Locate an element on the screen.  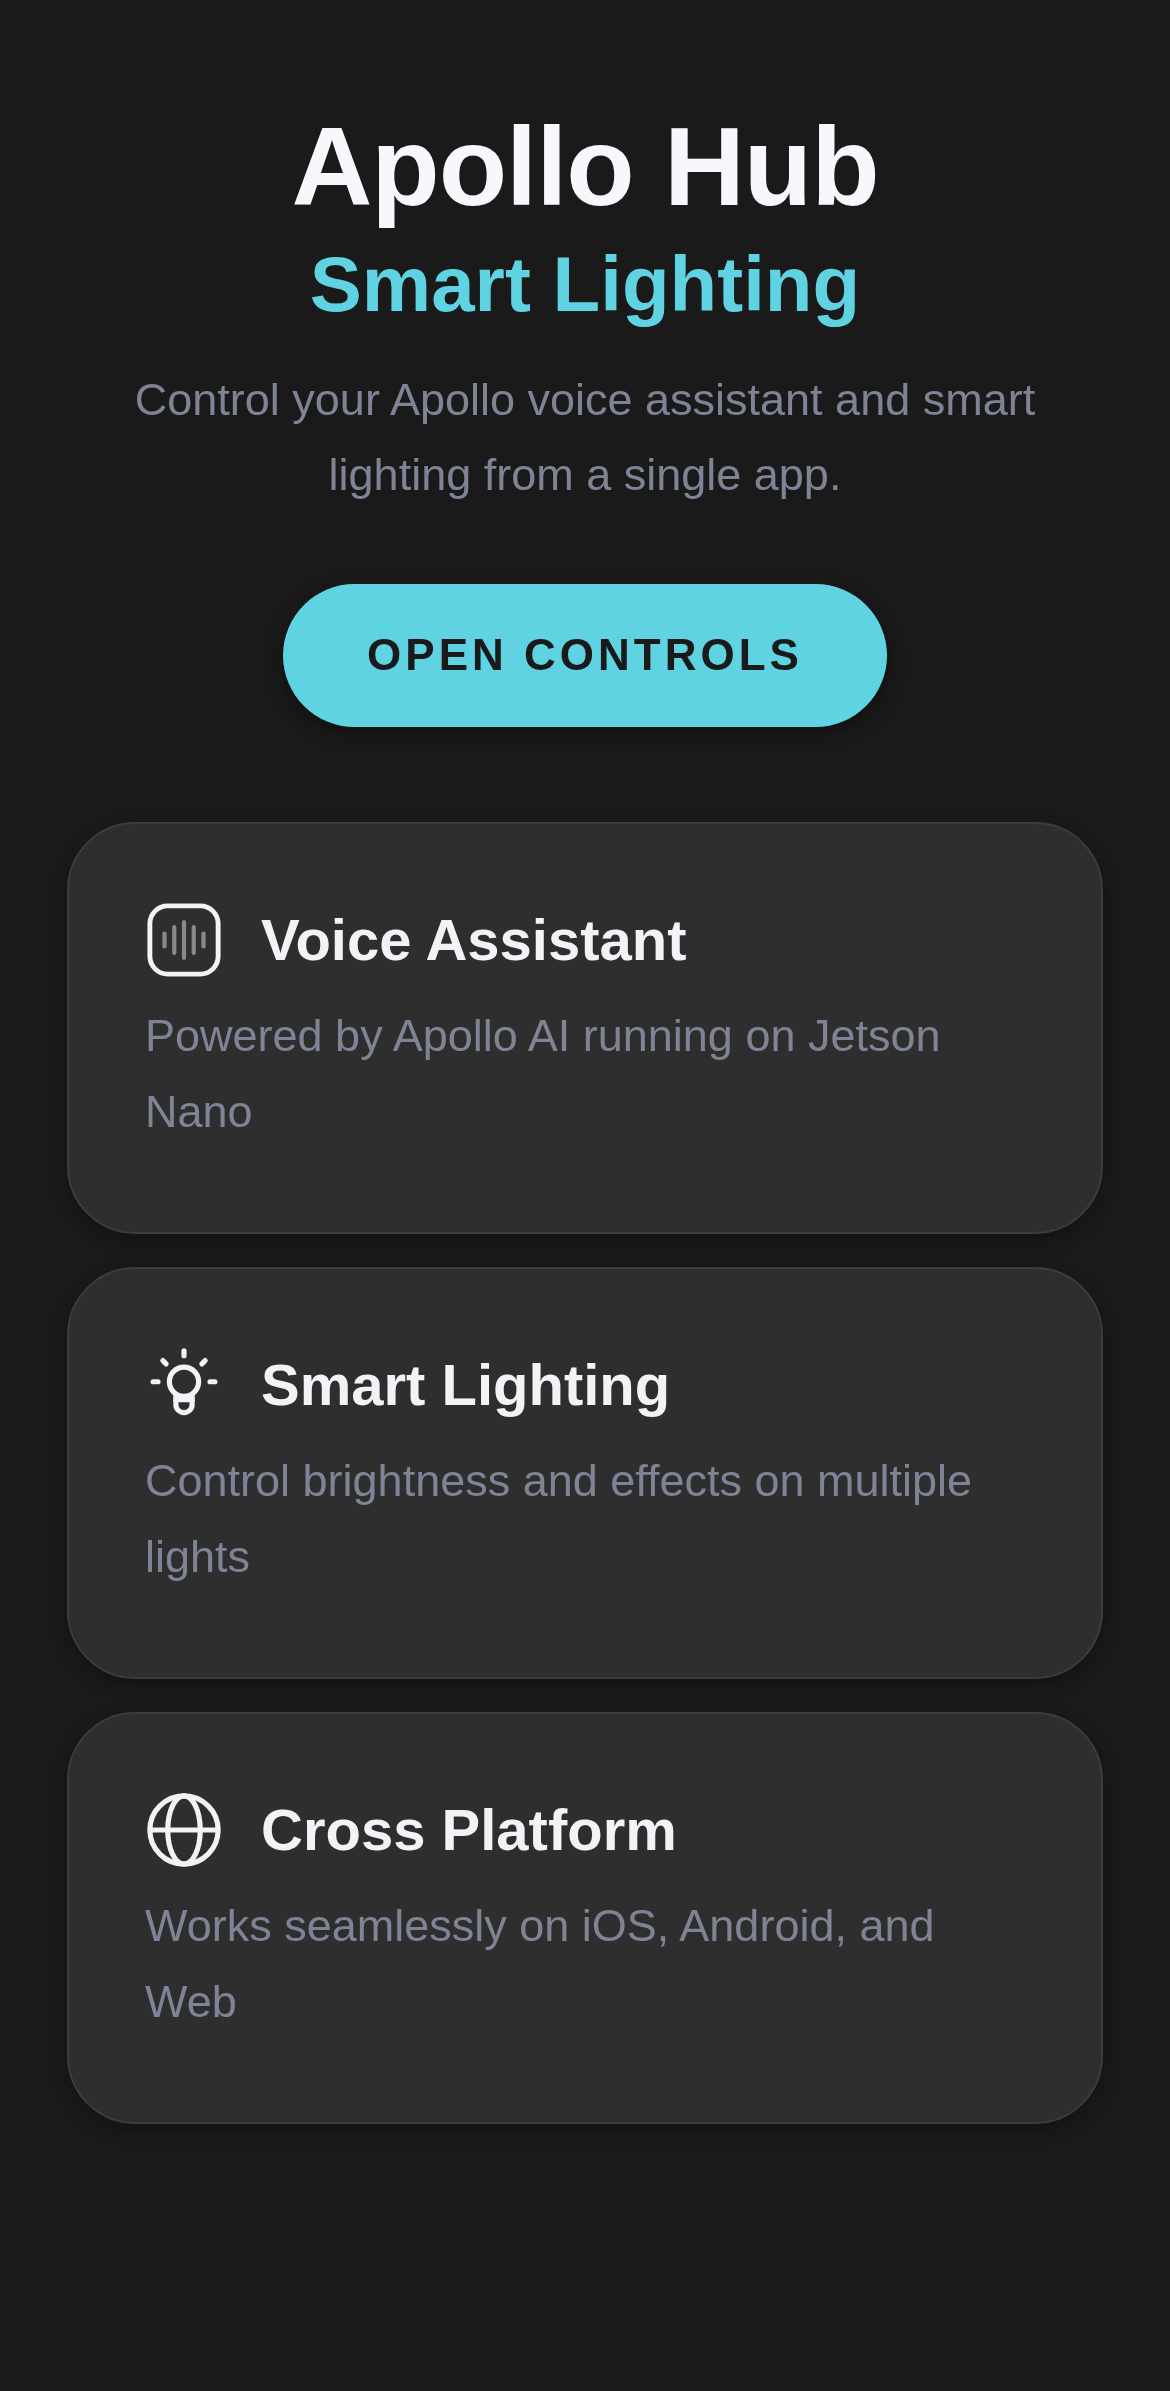
globe-icon is located at coordinates (184, 1830).